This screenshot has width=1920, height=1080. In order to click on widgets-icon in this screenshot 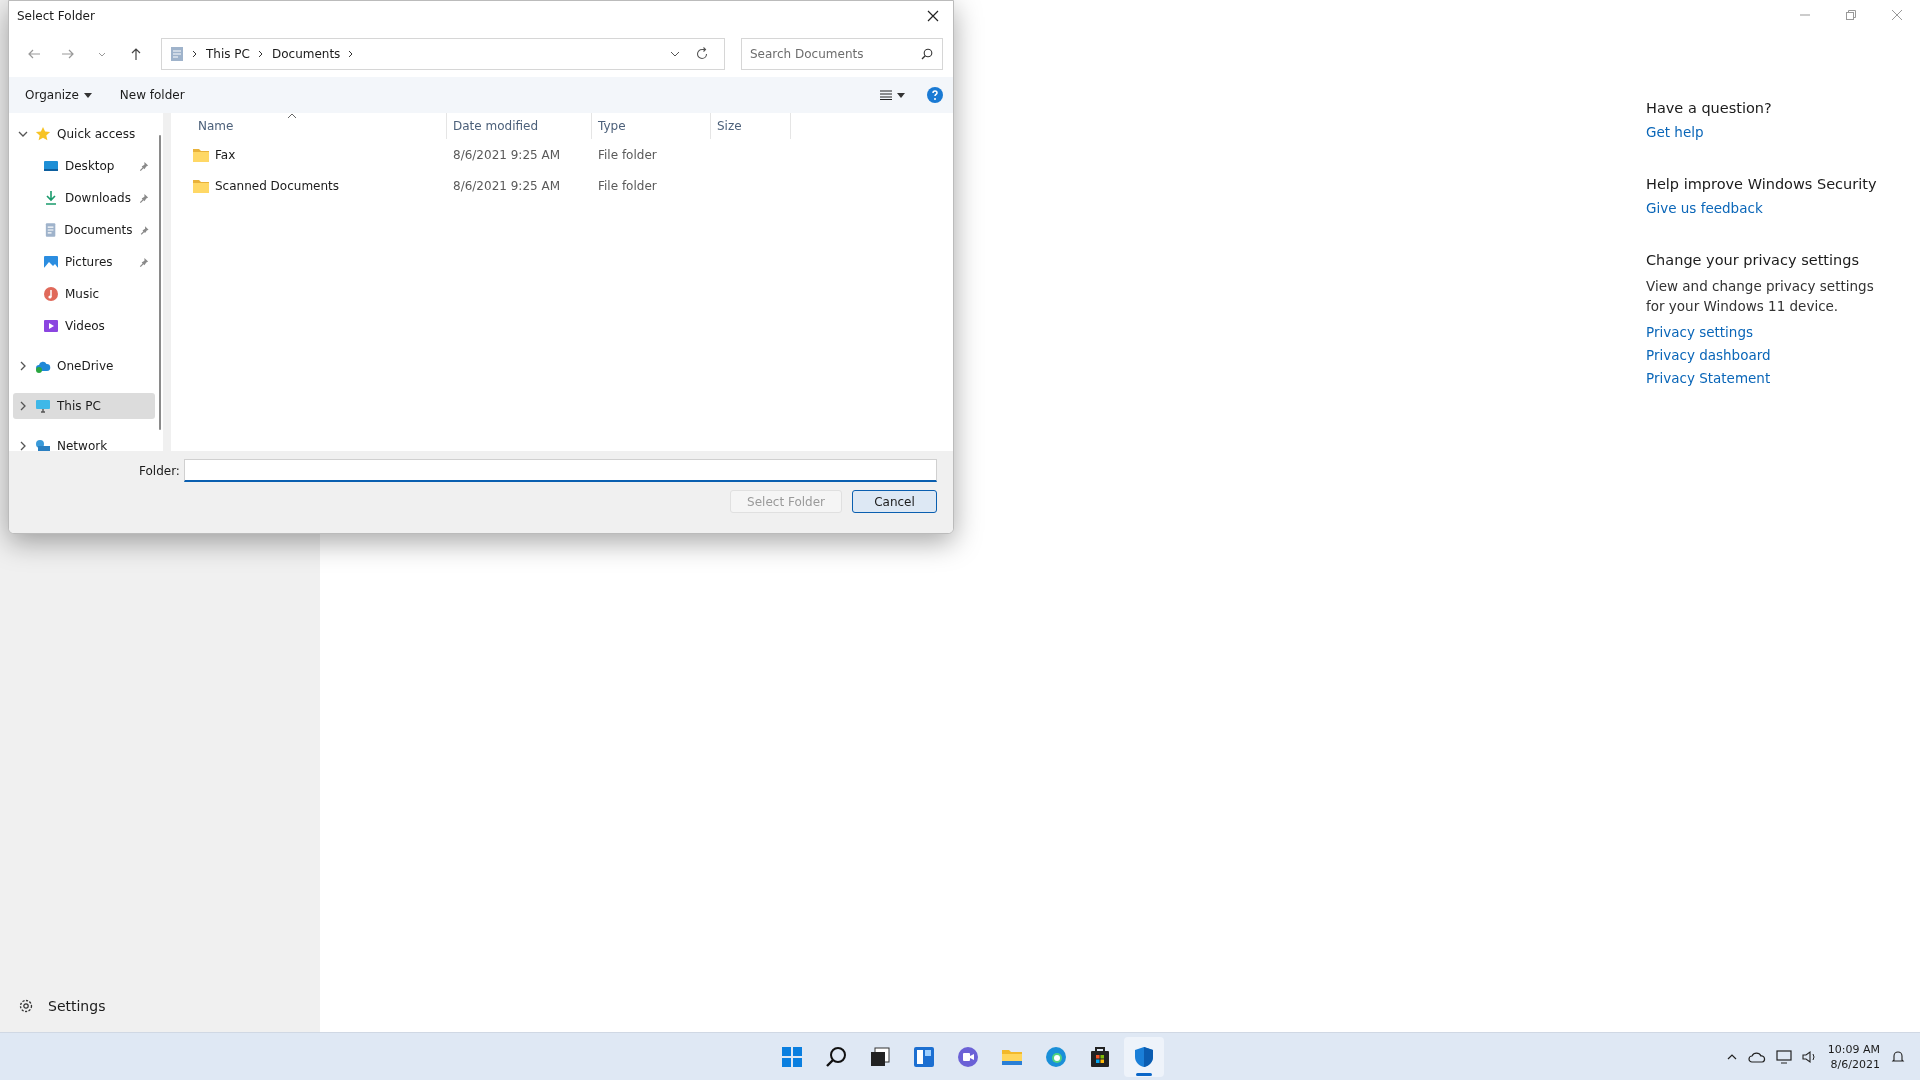, I will do `click(924, 1056)`.